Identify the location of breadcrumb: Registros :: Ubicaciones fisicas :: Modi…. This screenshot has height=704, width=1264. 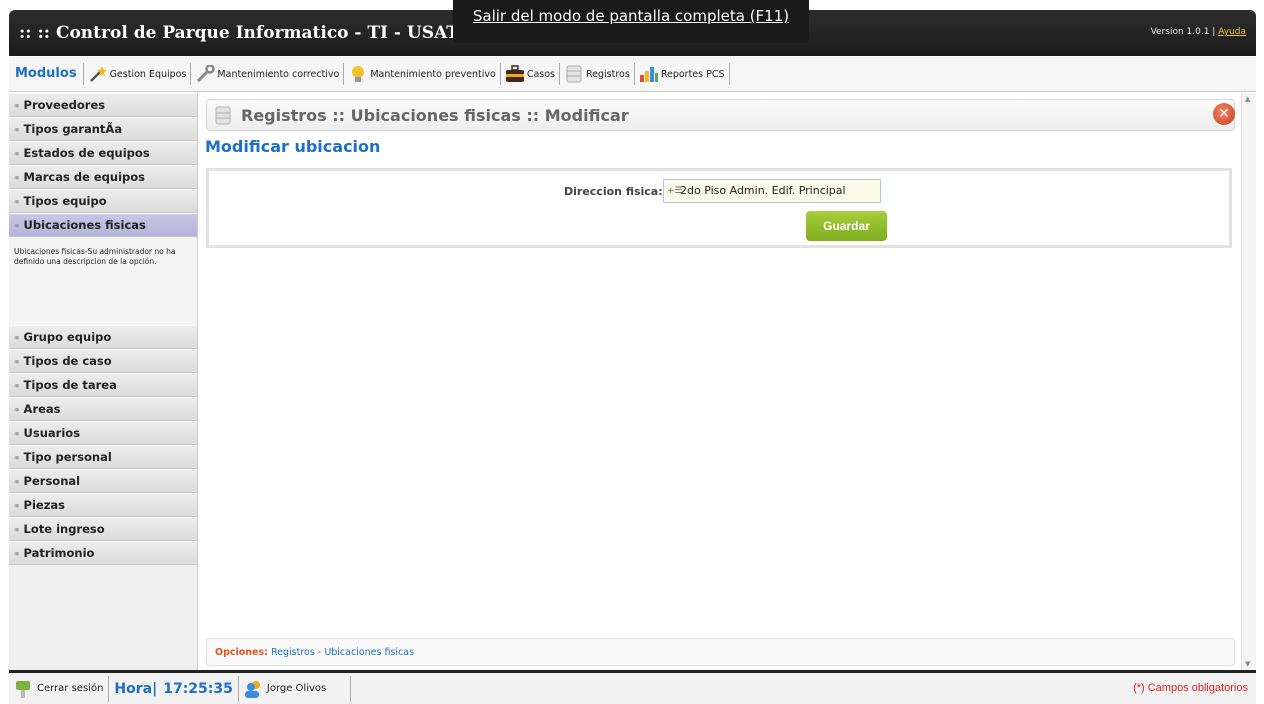
(435, 115).